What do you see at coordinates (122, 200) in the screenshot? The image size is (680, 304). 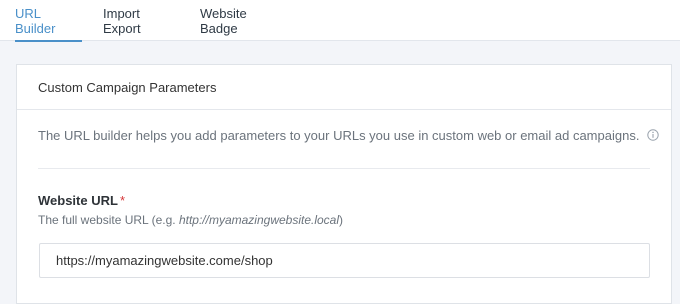 I see `required-marker: *` at bounding box center [122, 200].